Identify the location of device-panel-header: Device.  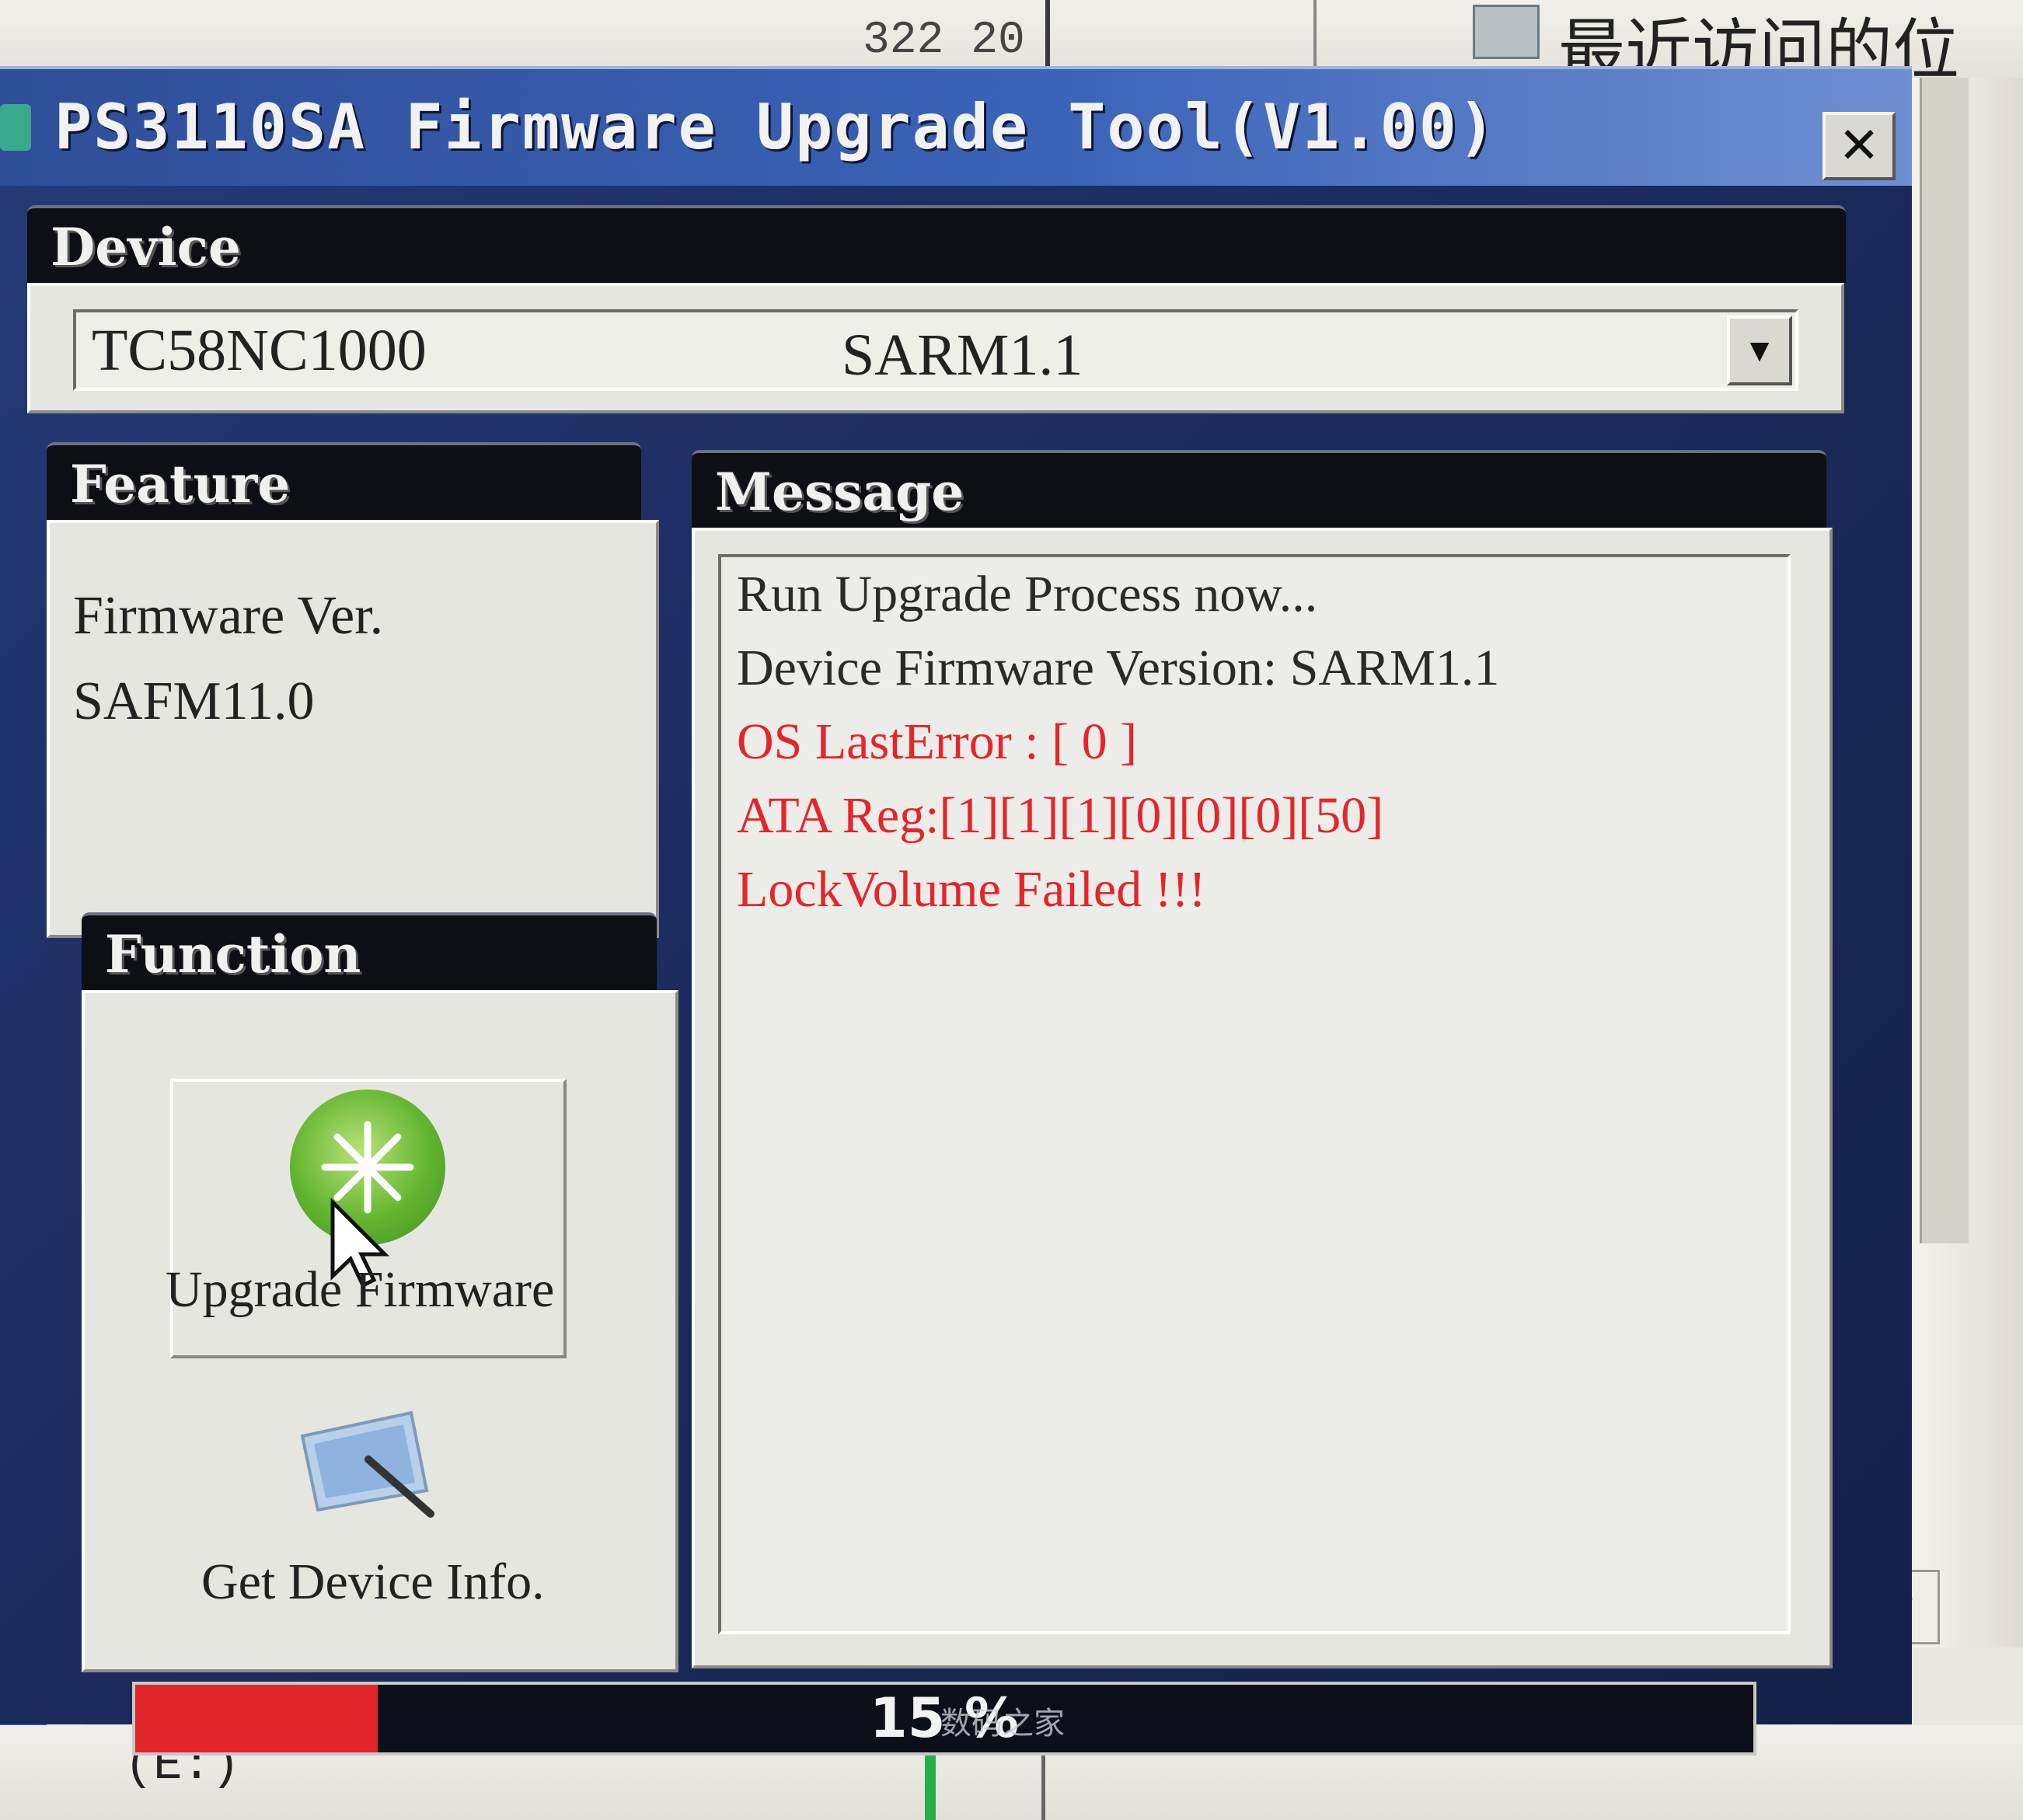
(936, 244).